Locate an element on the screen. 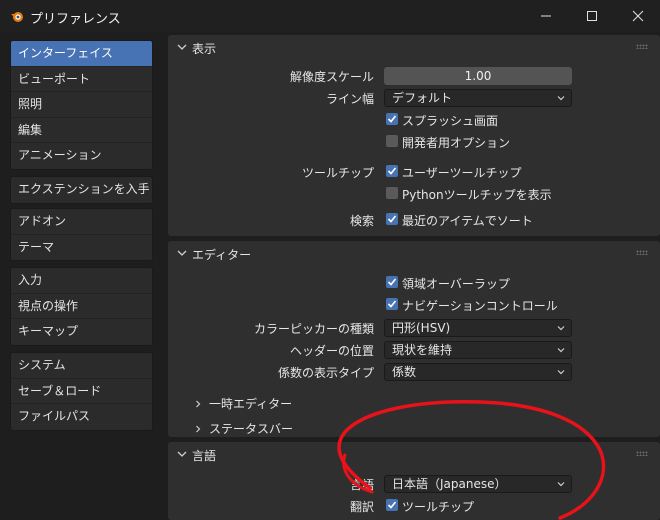 The height and width of the screenshot is (520, 660). minimize-icon is located at coordinates (546, 16).